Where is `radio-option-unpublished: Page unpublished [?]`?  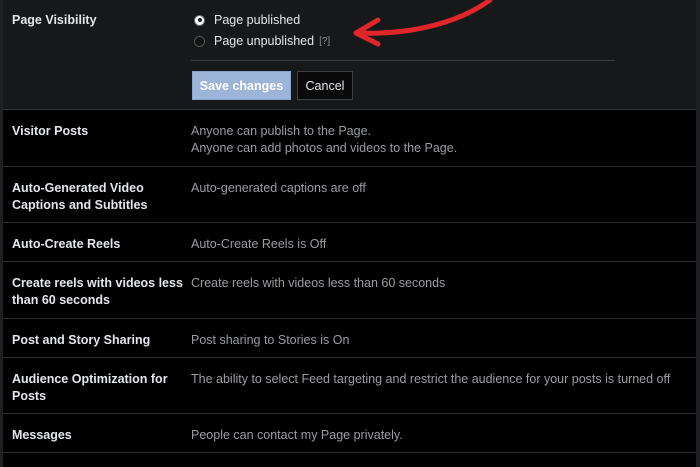 radio-option-unpublished: Page unpublished [?] is located at coordinates (262, 41).